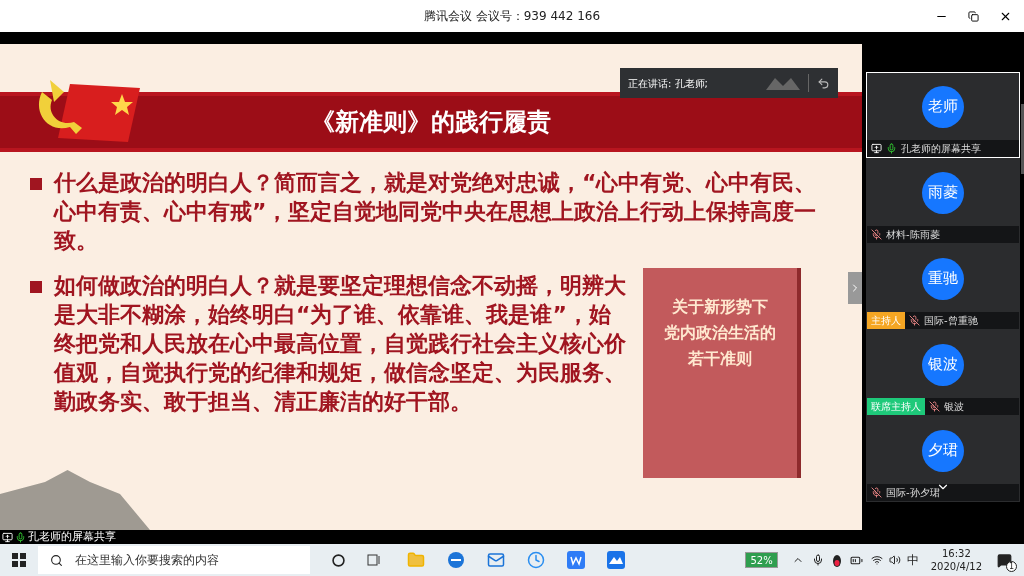  I want to click on book-title: 关于新形势下, so click(720, 307).